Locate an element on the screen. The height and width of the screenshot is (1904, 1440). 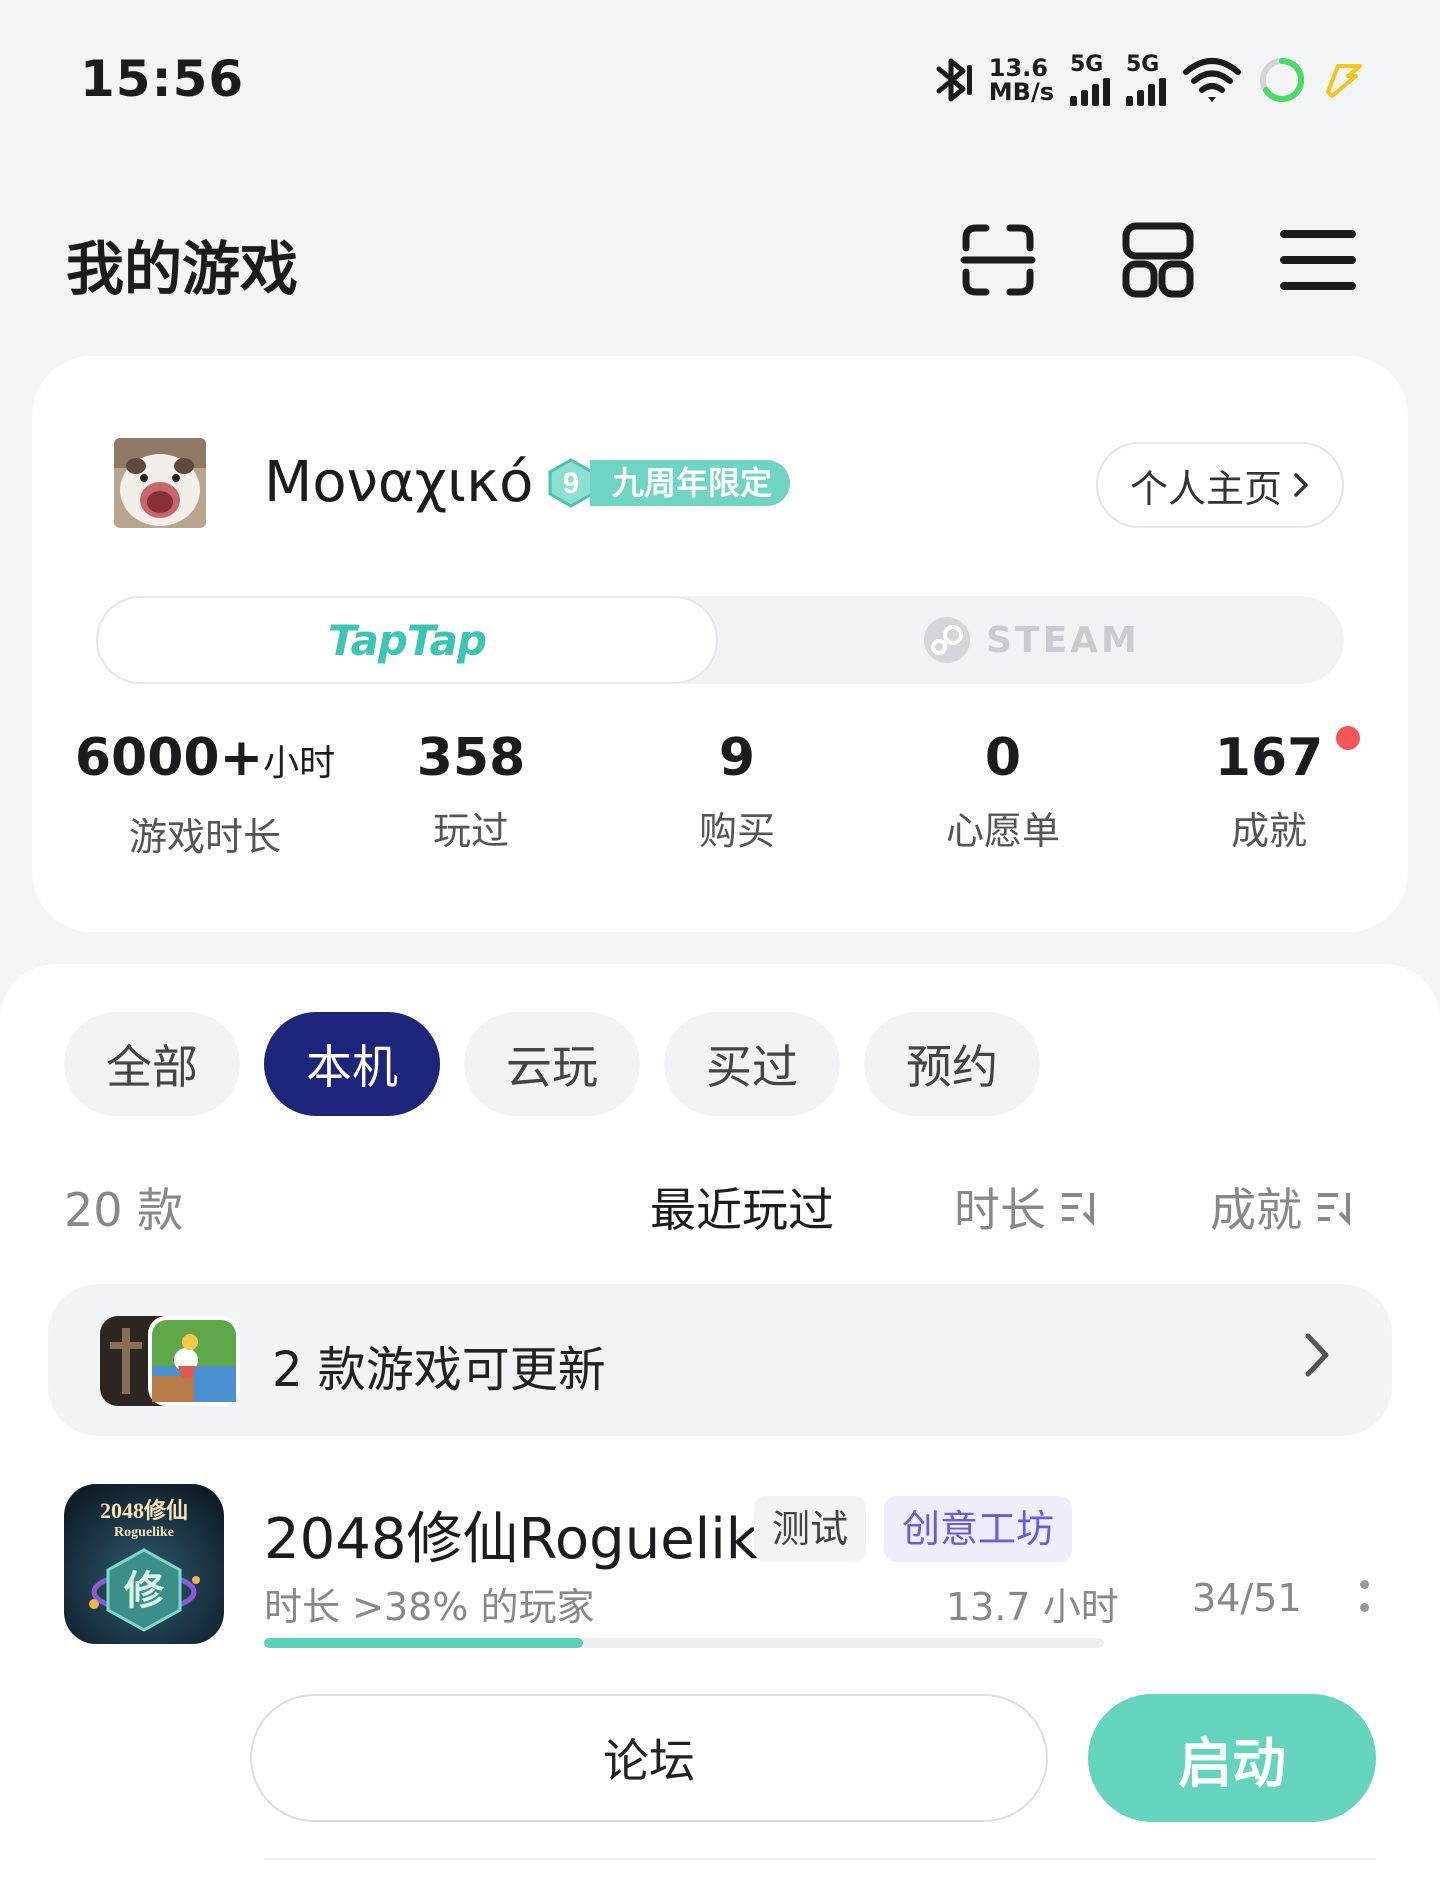
platform-switch: TapTap STEAM is located at coordinates (720, 640).